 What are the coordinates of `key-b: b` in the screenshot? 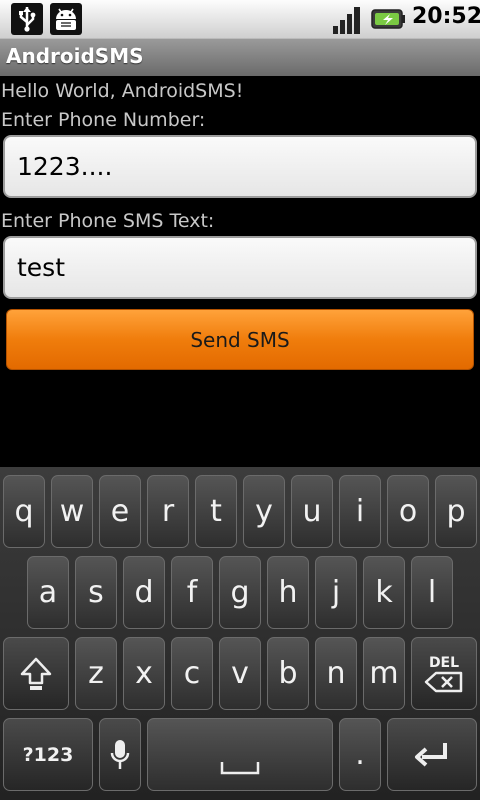 It's located at (288, 673).